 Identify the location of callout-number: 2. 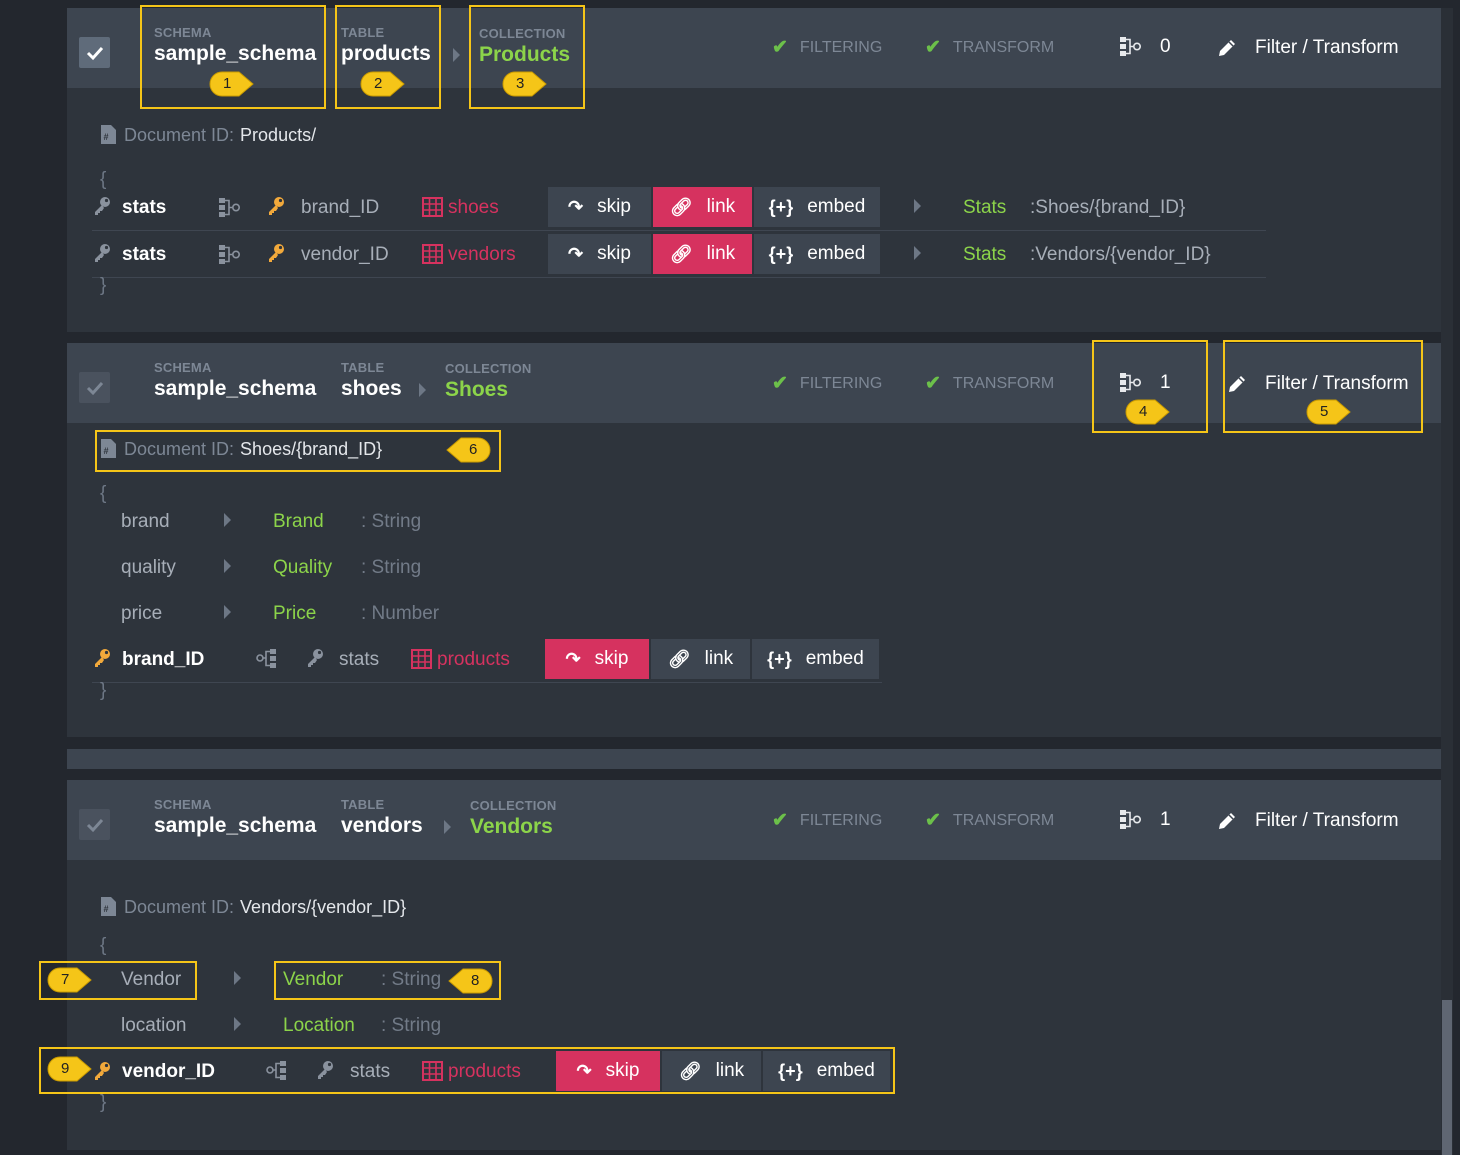
(378, 83).